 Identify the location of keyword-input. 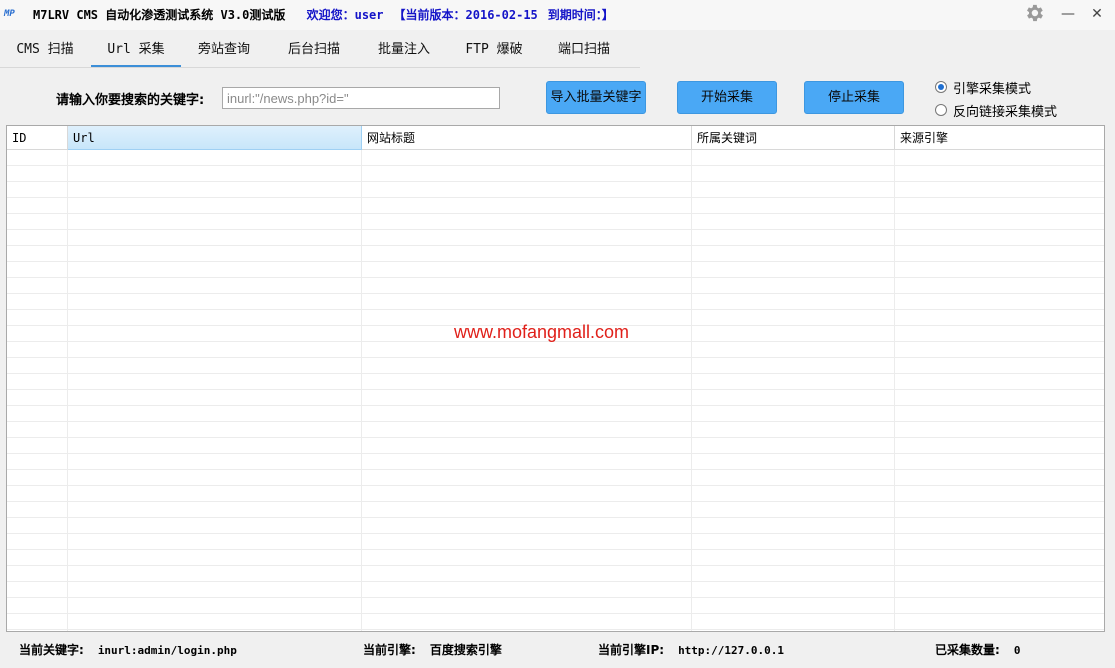
(361, 98).